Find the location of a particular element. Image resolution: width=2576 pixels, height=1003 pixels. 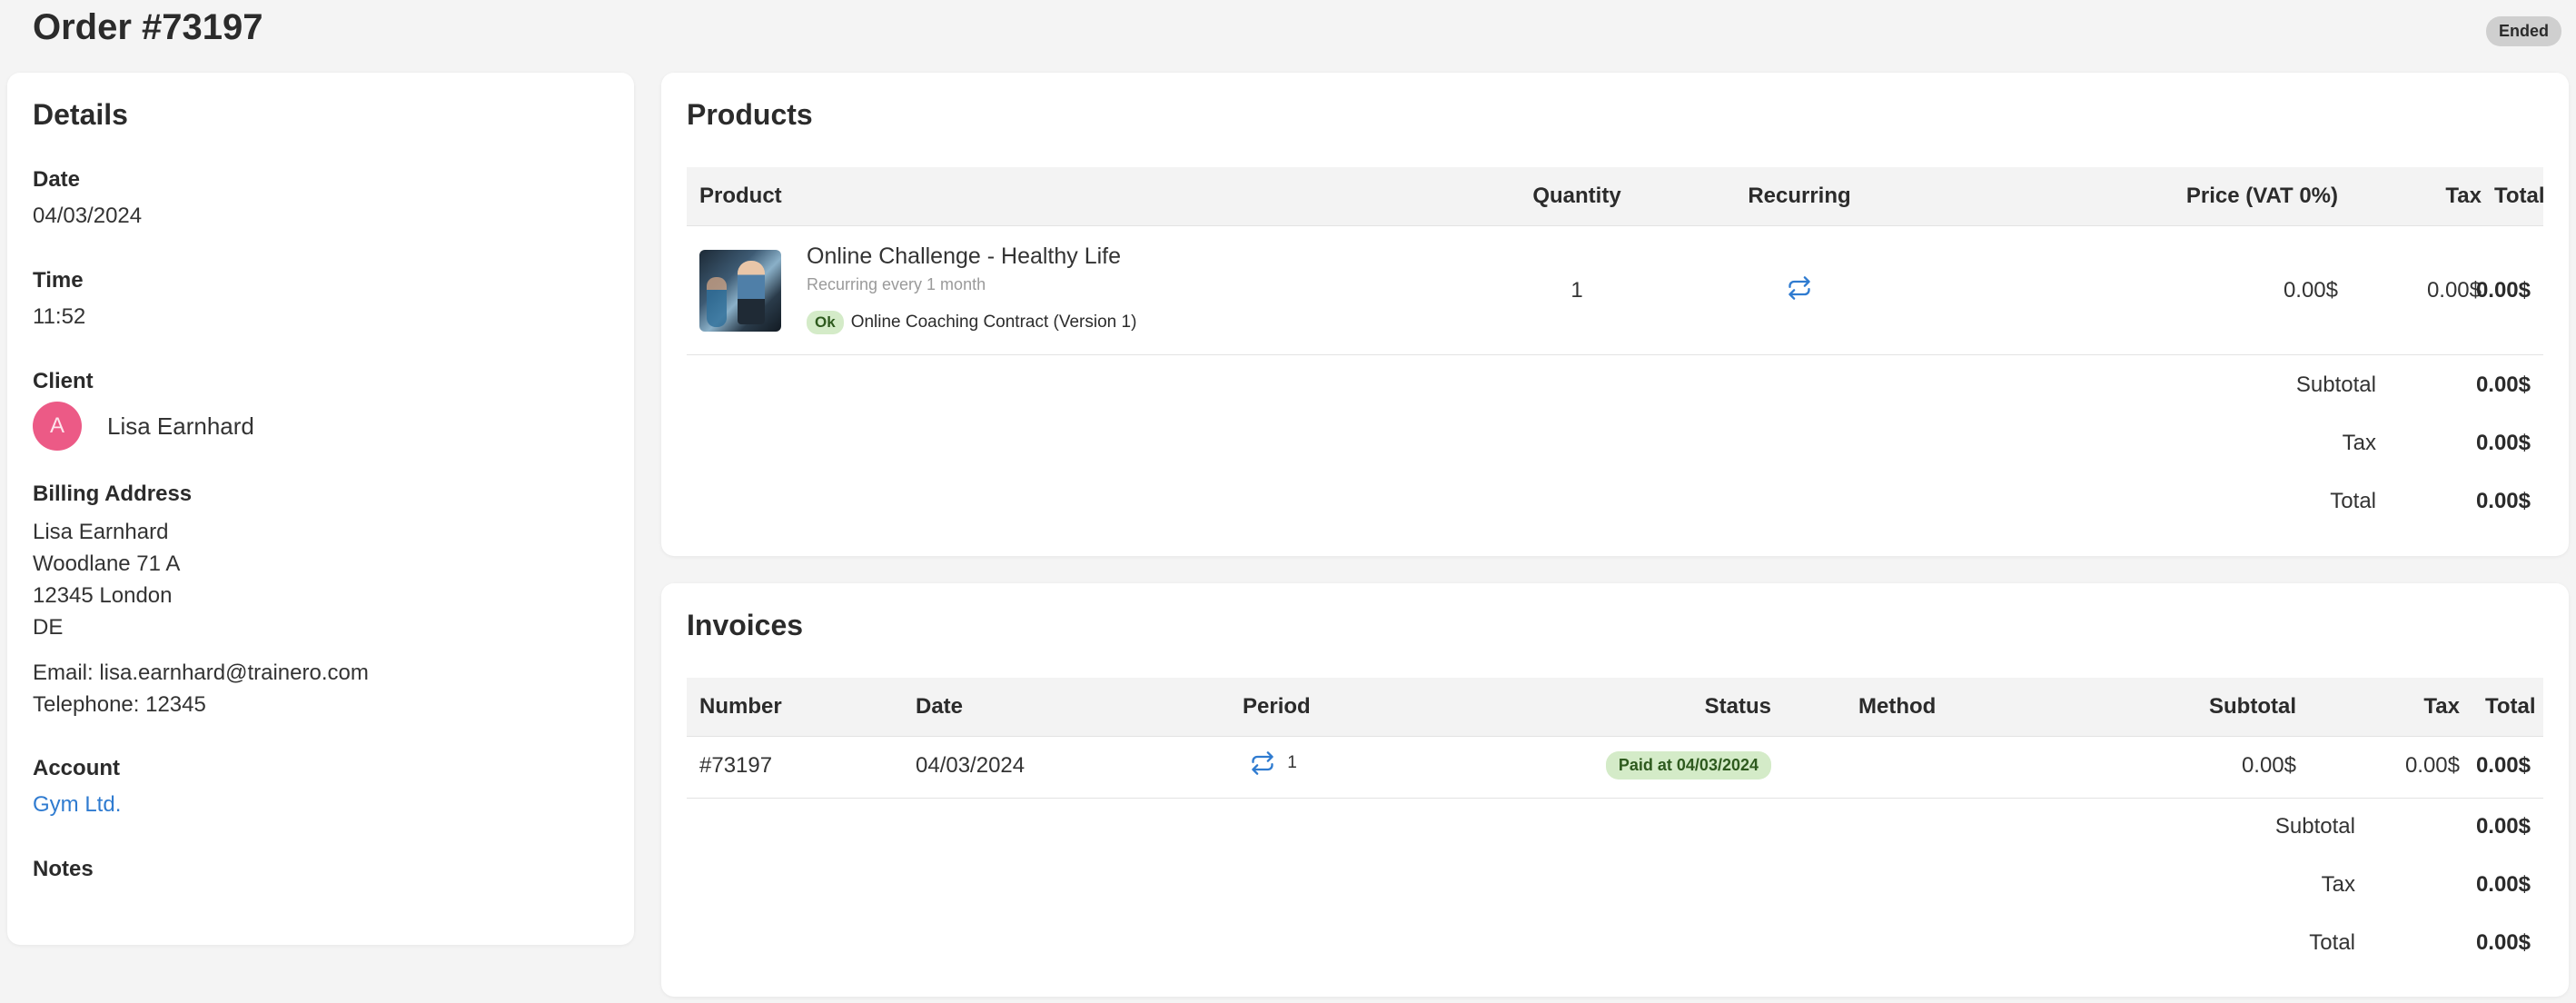

page-title: Order #73197 is located at coordinates (148, 27).